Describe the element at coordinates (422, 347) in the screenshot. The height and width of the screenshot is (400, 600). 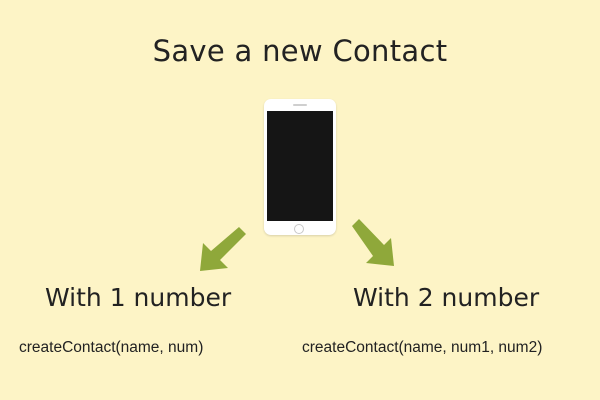
I see `code-create-contact-two-numbers: createContact(name, num1, num2)` at that location.